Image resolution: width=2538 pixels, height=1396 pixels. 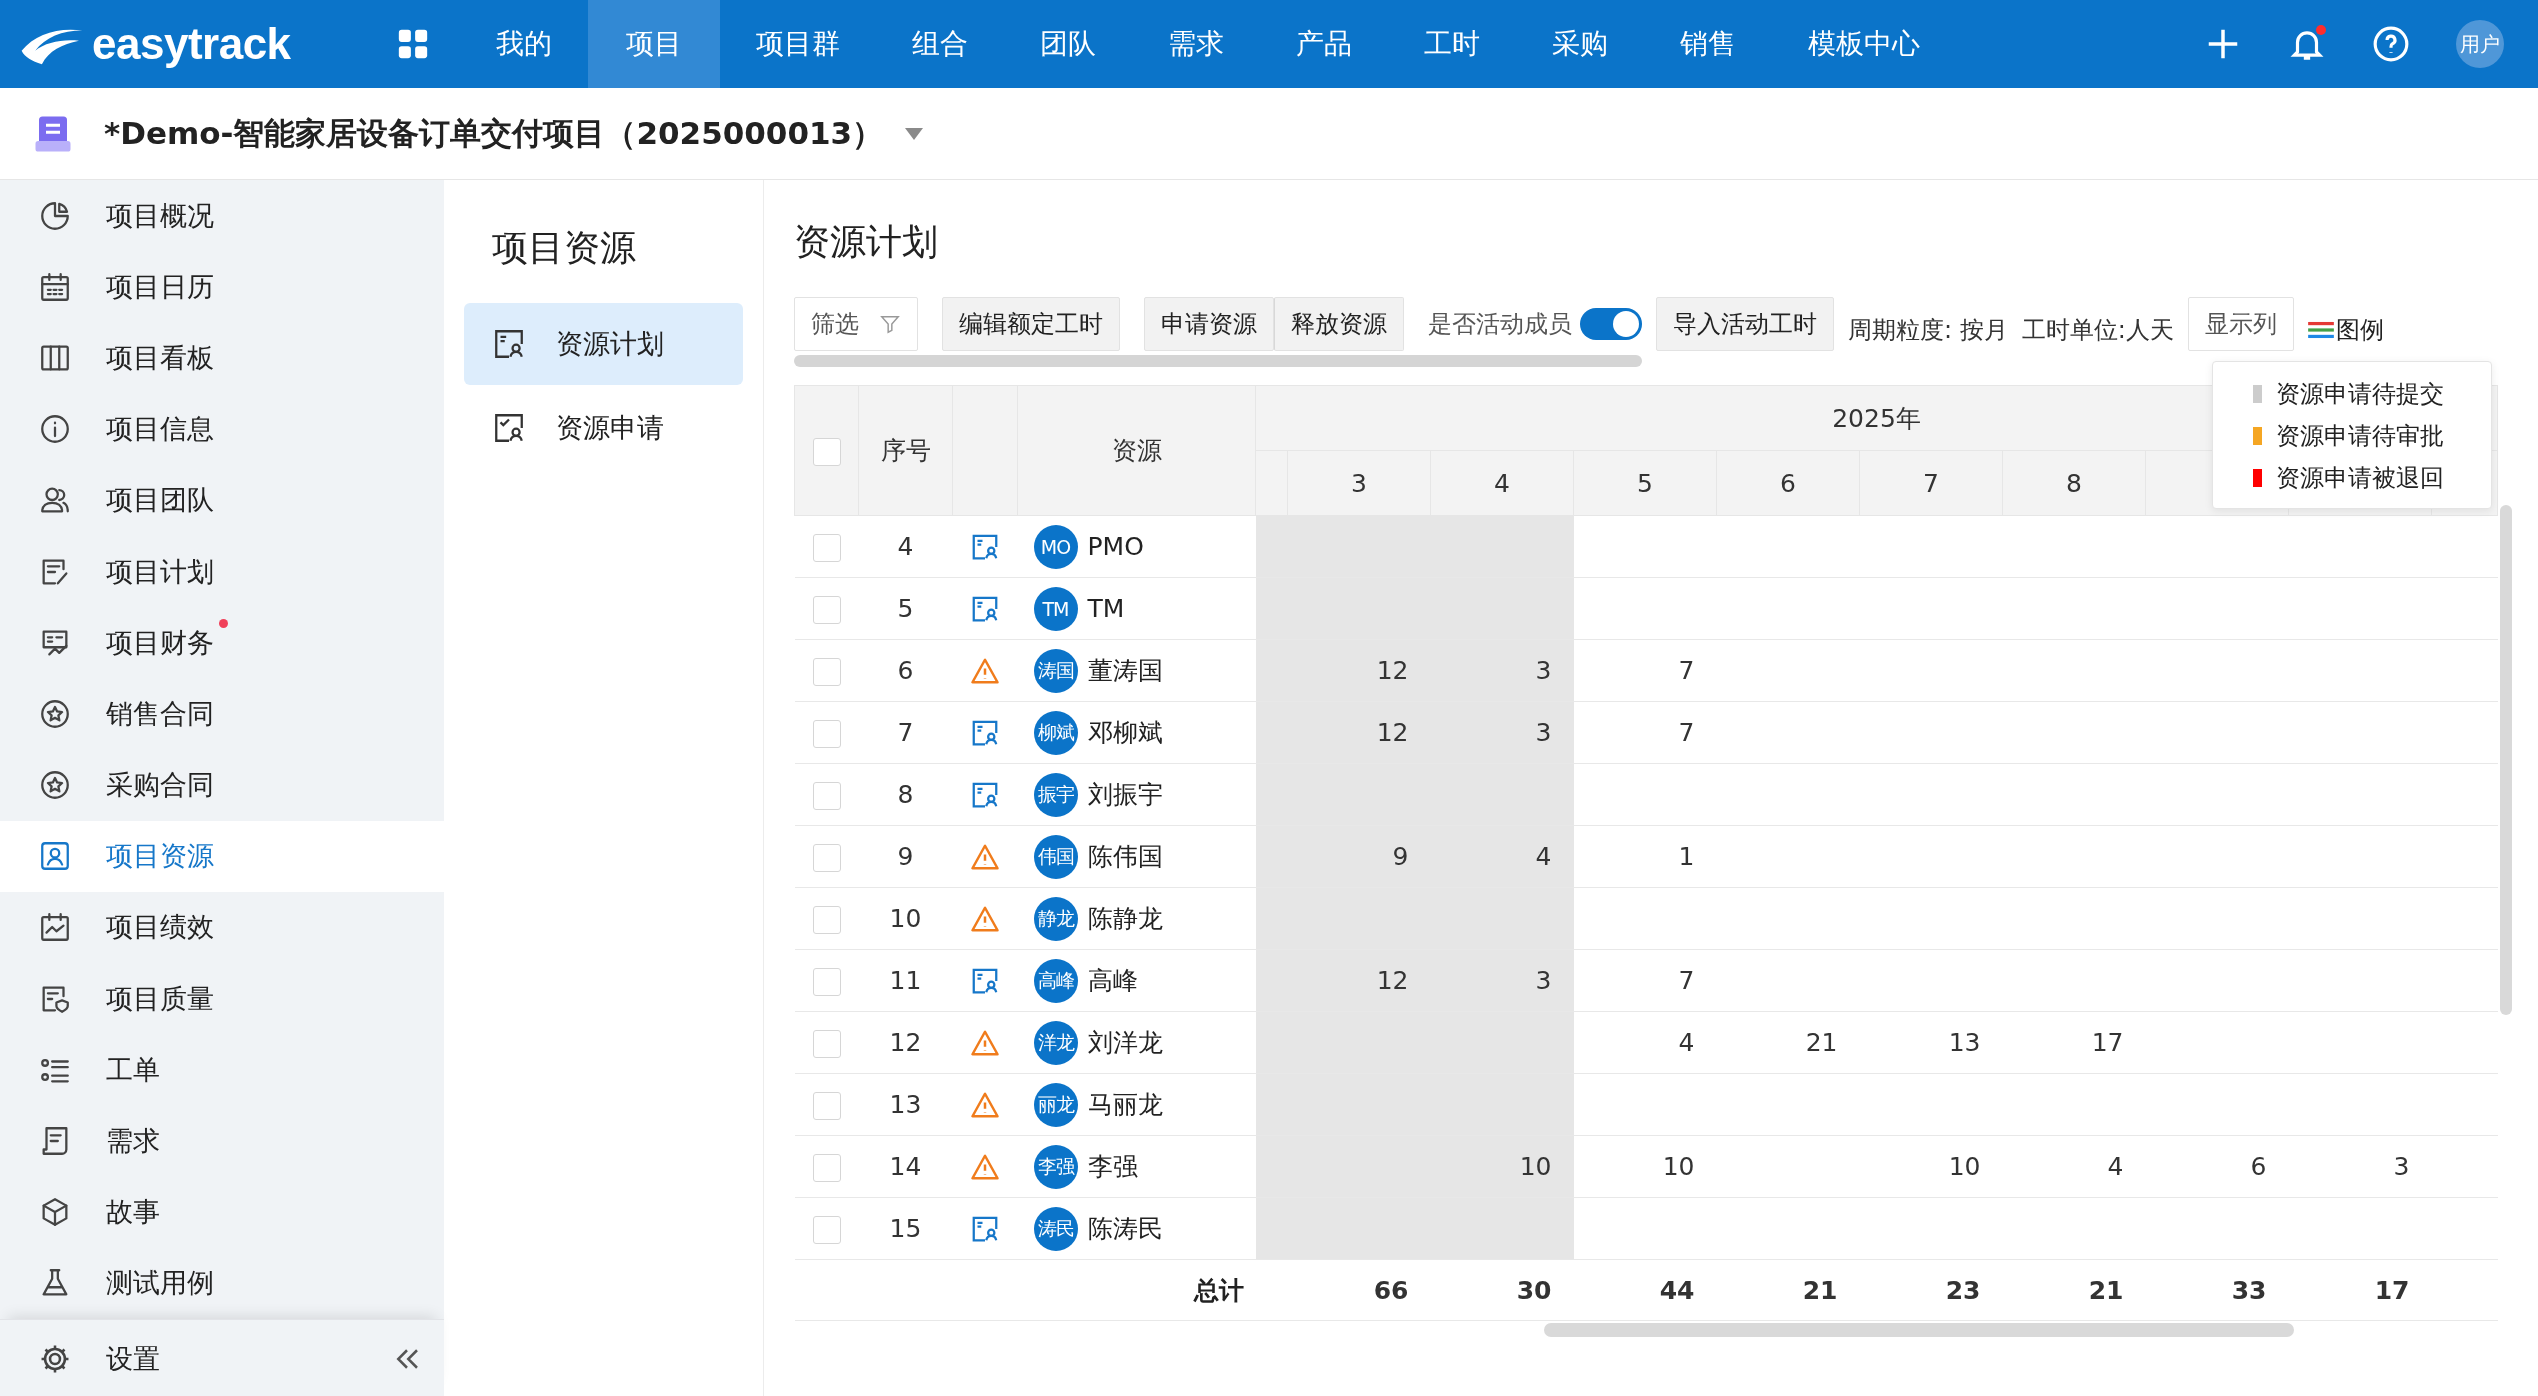 What do you see at coordinates (524, 44) in the screenshot?
I see `nav-tab: 我的` at bounding box center [524, 44].